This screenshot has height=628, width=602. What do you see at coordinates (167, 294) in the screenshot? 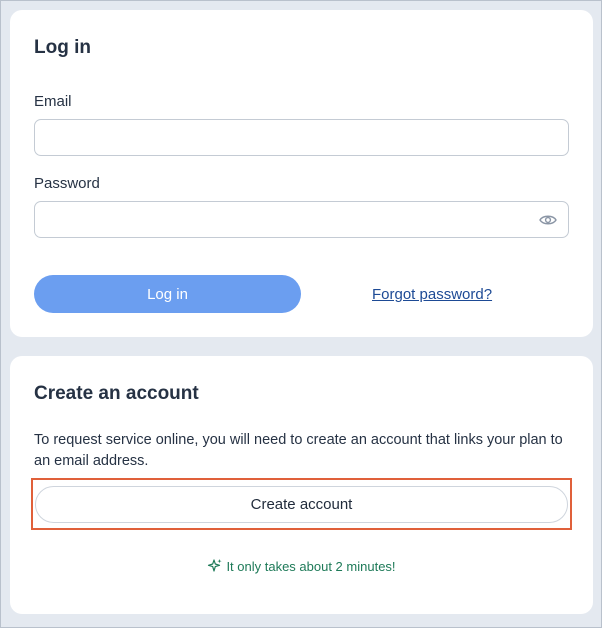
I see `login-button: Log in` at bounding box center [167, 294].